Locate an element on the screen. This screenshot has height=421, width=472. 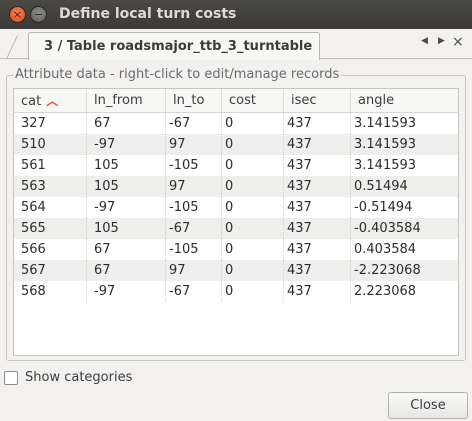
table-row: 561 105 -105 0 437 3.141593 is located at coordinates (236, 165).